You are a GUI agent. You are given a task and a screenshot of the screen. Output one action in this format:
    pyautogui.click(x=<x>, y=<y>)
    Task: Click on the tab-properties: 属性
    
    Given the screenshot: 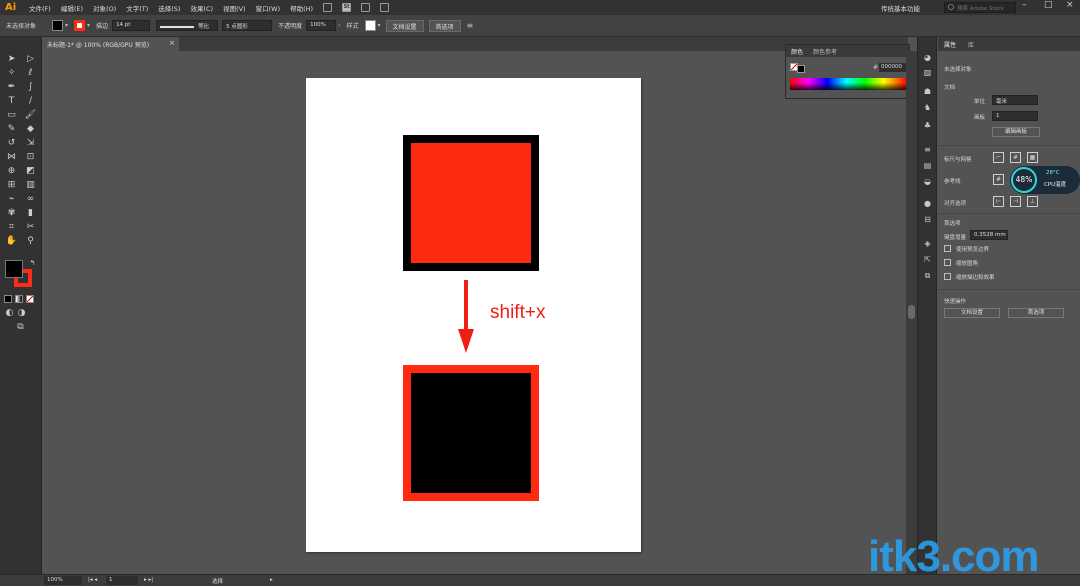 What is the action you would take?
    pyautogui.click(x=950, y=44)
    